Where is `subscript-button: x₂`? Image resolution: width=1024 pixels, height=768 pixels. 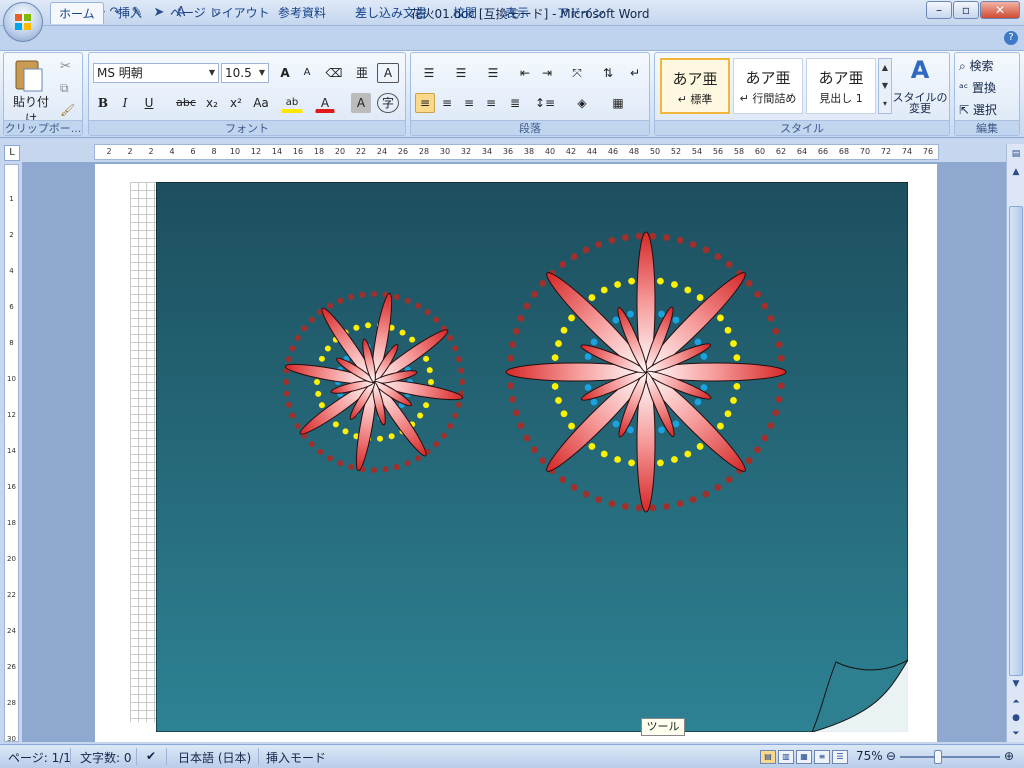
subscript-button: x₂ is located at coordinates (212, 103).